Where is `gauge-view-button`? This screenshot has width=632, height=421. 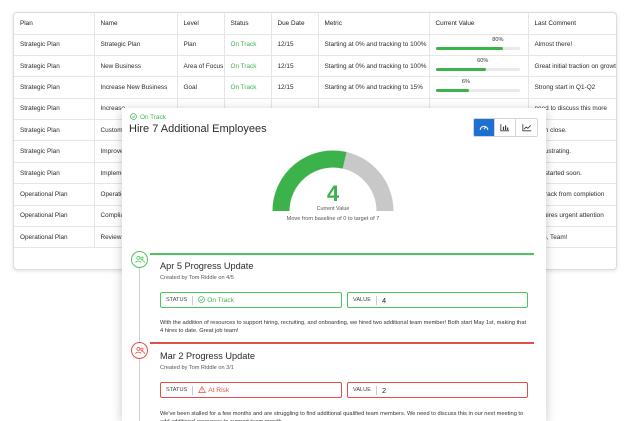 gauge-view-button is located at coordinates (484, 127).